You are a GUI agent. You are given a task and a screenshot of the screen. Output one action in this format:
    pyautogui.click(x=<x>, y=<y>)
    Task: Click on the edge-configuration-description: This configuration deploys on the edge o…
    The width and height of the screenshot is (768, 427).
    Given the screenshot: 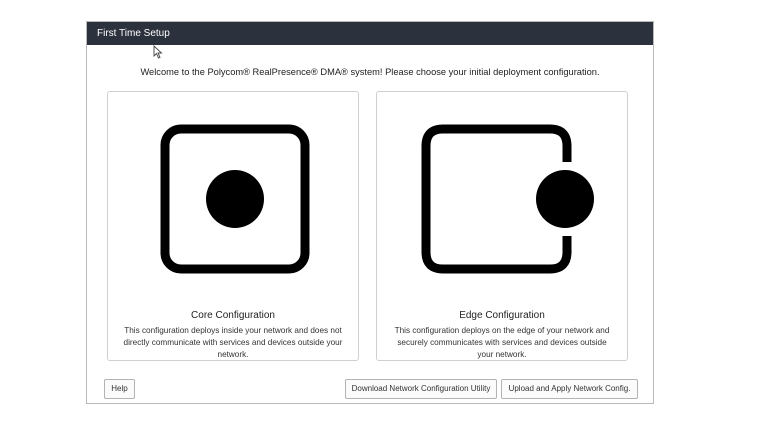 What is the action you would take?
    pyautogui.click(x=502, y=342)
    